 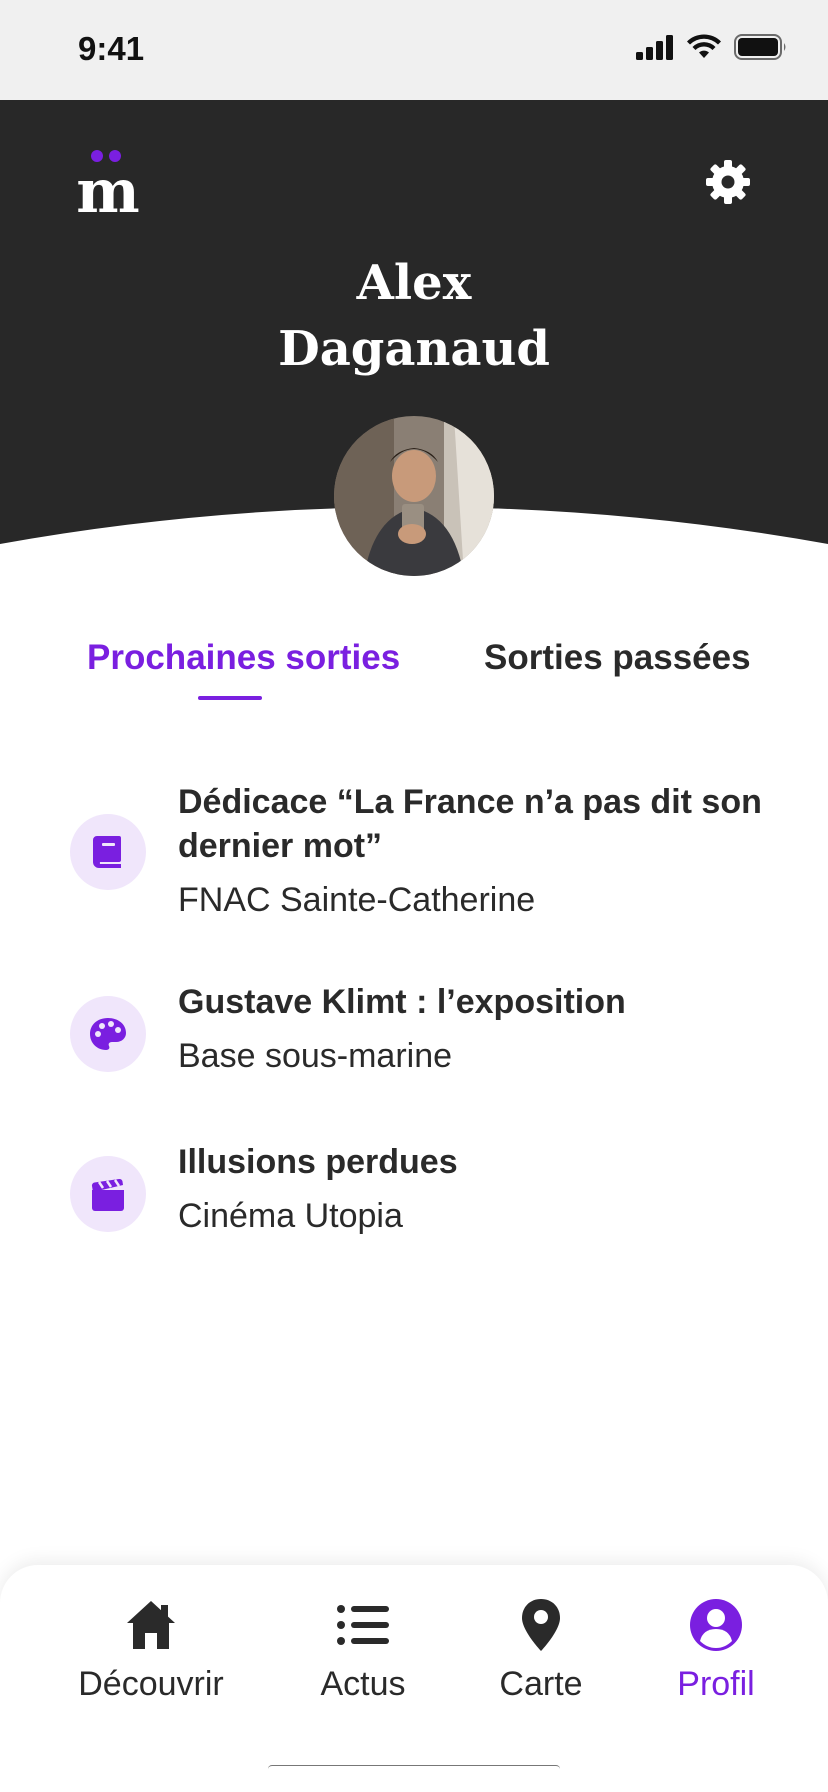 I want to click on nav-label-decouvrir: Découvrir, so click(x=151, y=1684).